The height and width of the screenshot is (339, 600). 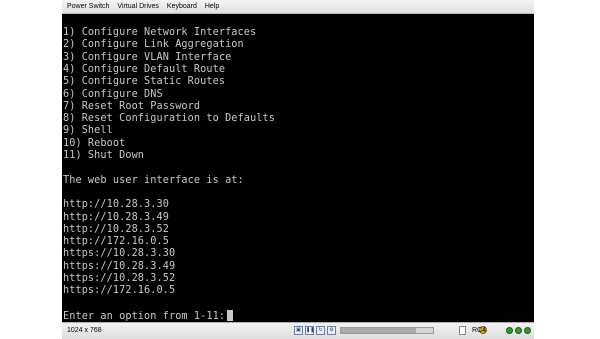 I want to click on led-scroll-lock-icon, so click(x=527, y=330).